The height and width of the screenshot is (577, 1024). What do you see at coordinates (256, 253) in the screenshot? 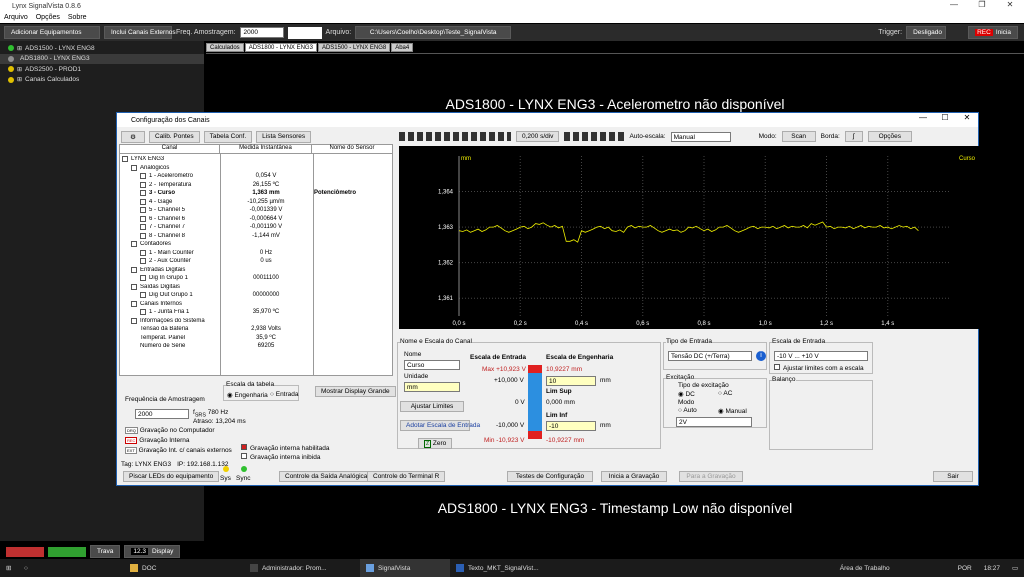
I see `channel-row: 1 - Main Counter 0 Hz` at bounding box center [256, 253].